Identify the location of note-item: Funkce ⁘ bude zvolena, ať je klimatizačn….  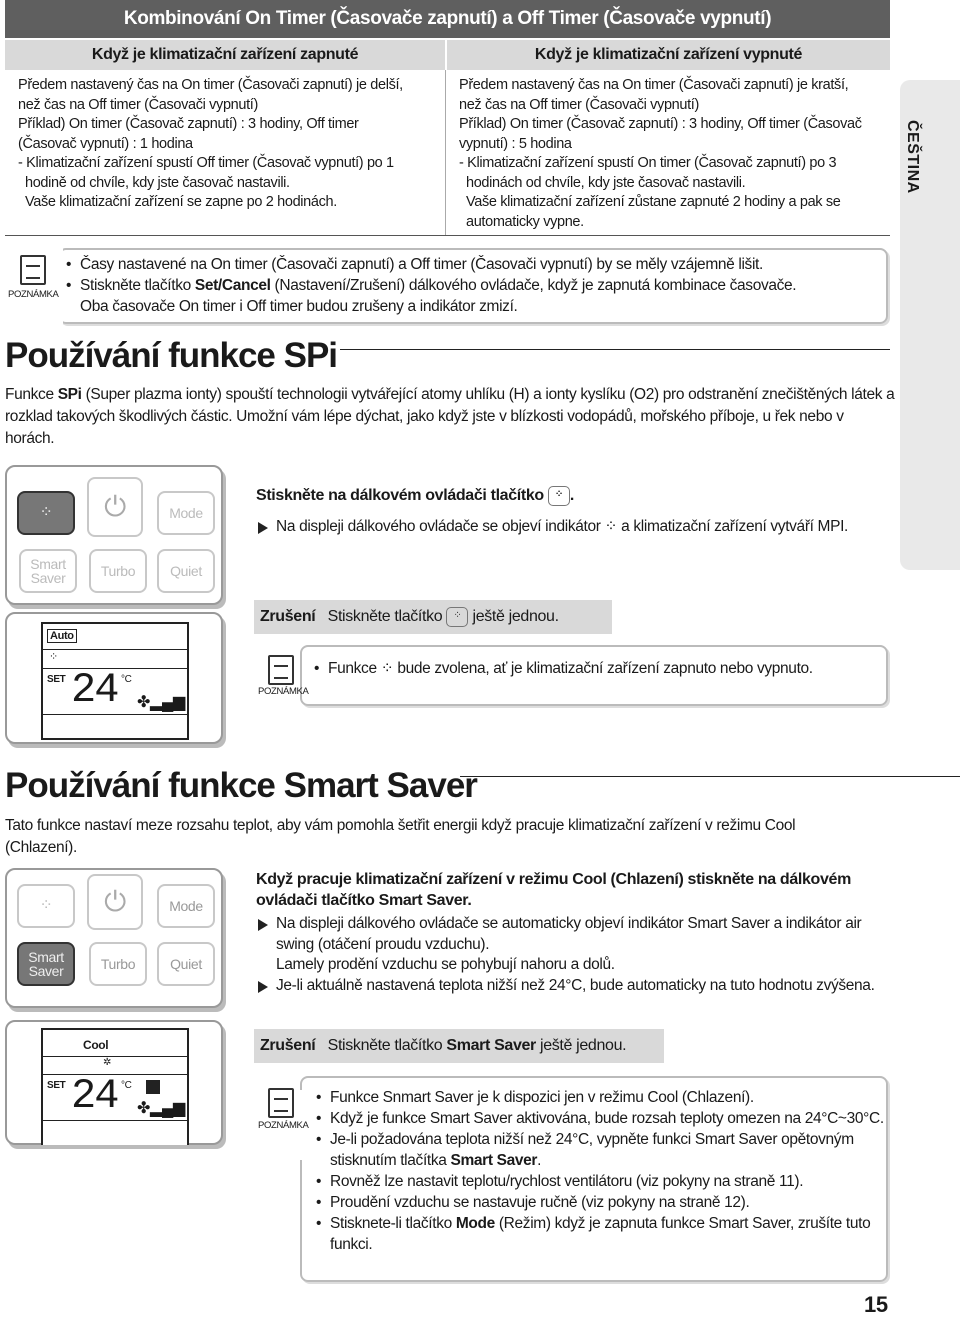
(597, 668).